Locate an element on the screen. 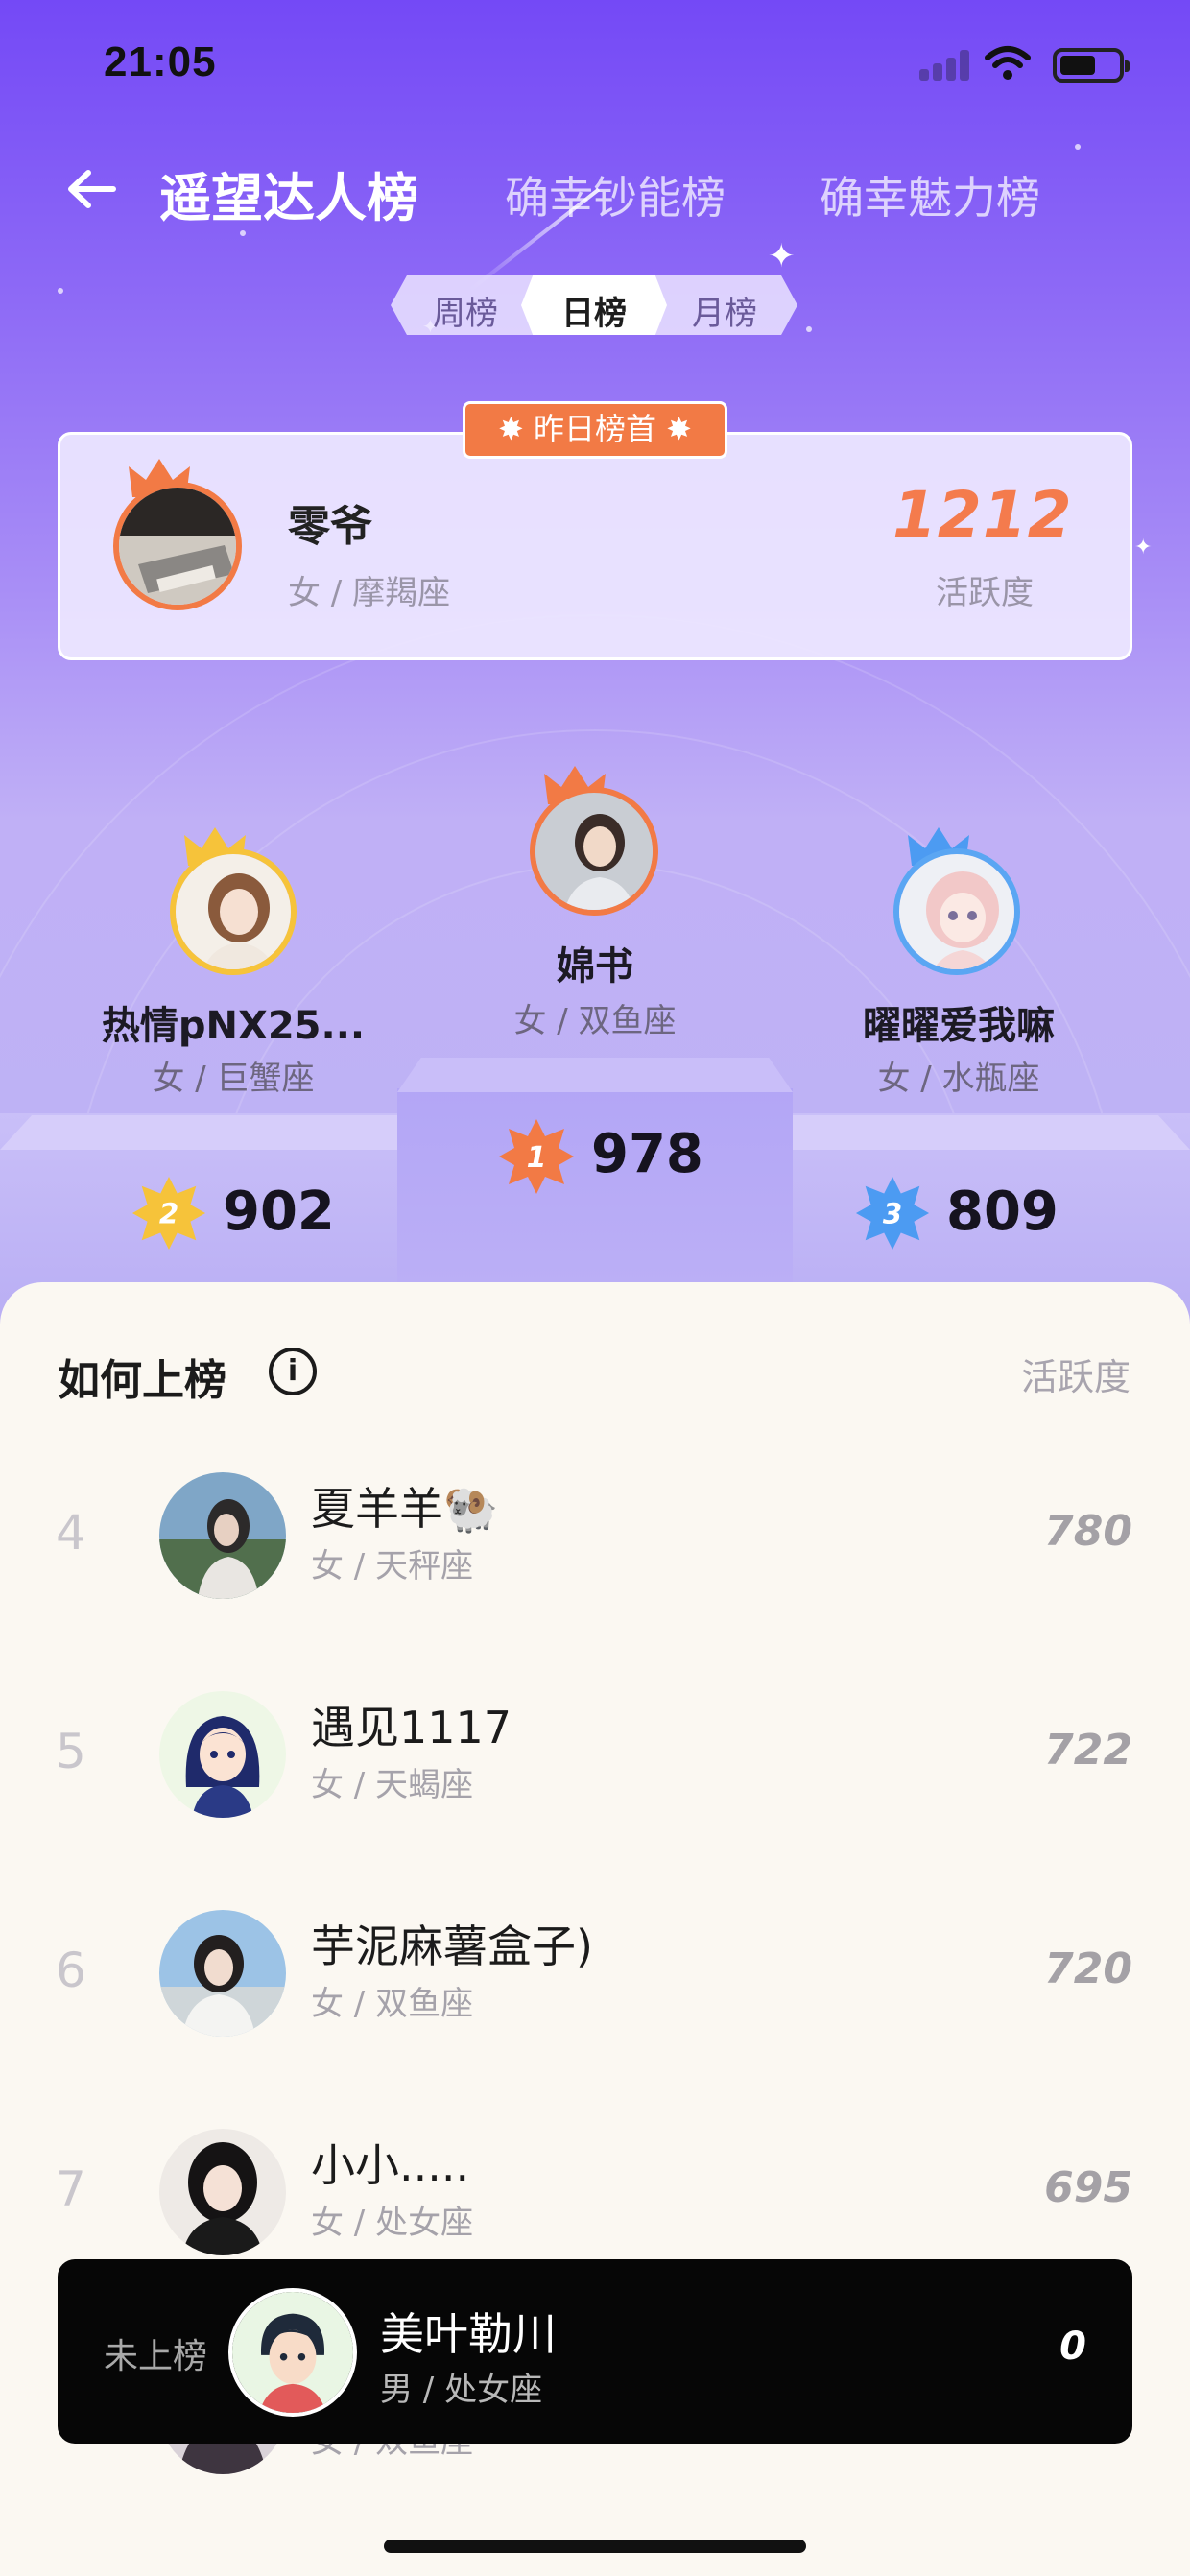 Image resolution: width=1190 pixels, height=2576 pixels. status-bar: 21:05 is located at coordinates (595, 62).